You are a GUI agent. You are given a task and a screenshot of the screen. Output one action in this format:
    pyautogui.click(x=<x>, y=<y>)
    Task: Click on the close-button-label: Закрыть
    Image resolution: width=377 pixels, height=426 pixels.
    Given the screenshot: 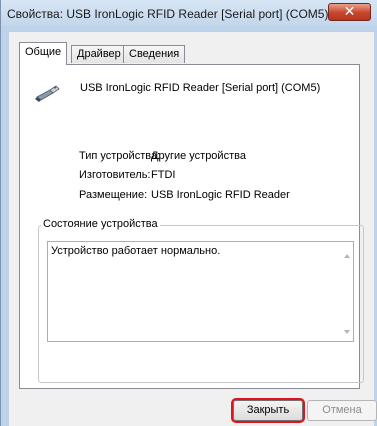 What is the action you would take?
    pyautogui.click(x=268, y=410)
    